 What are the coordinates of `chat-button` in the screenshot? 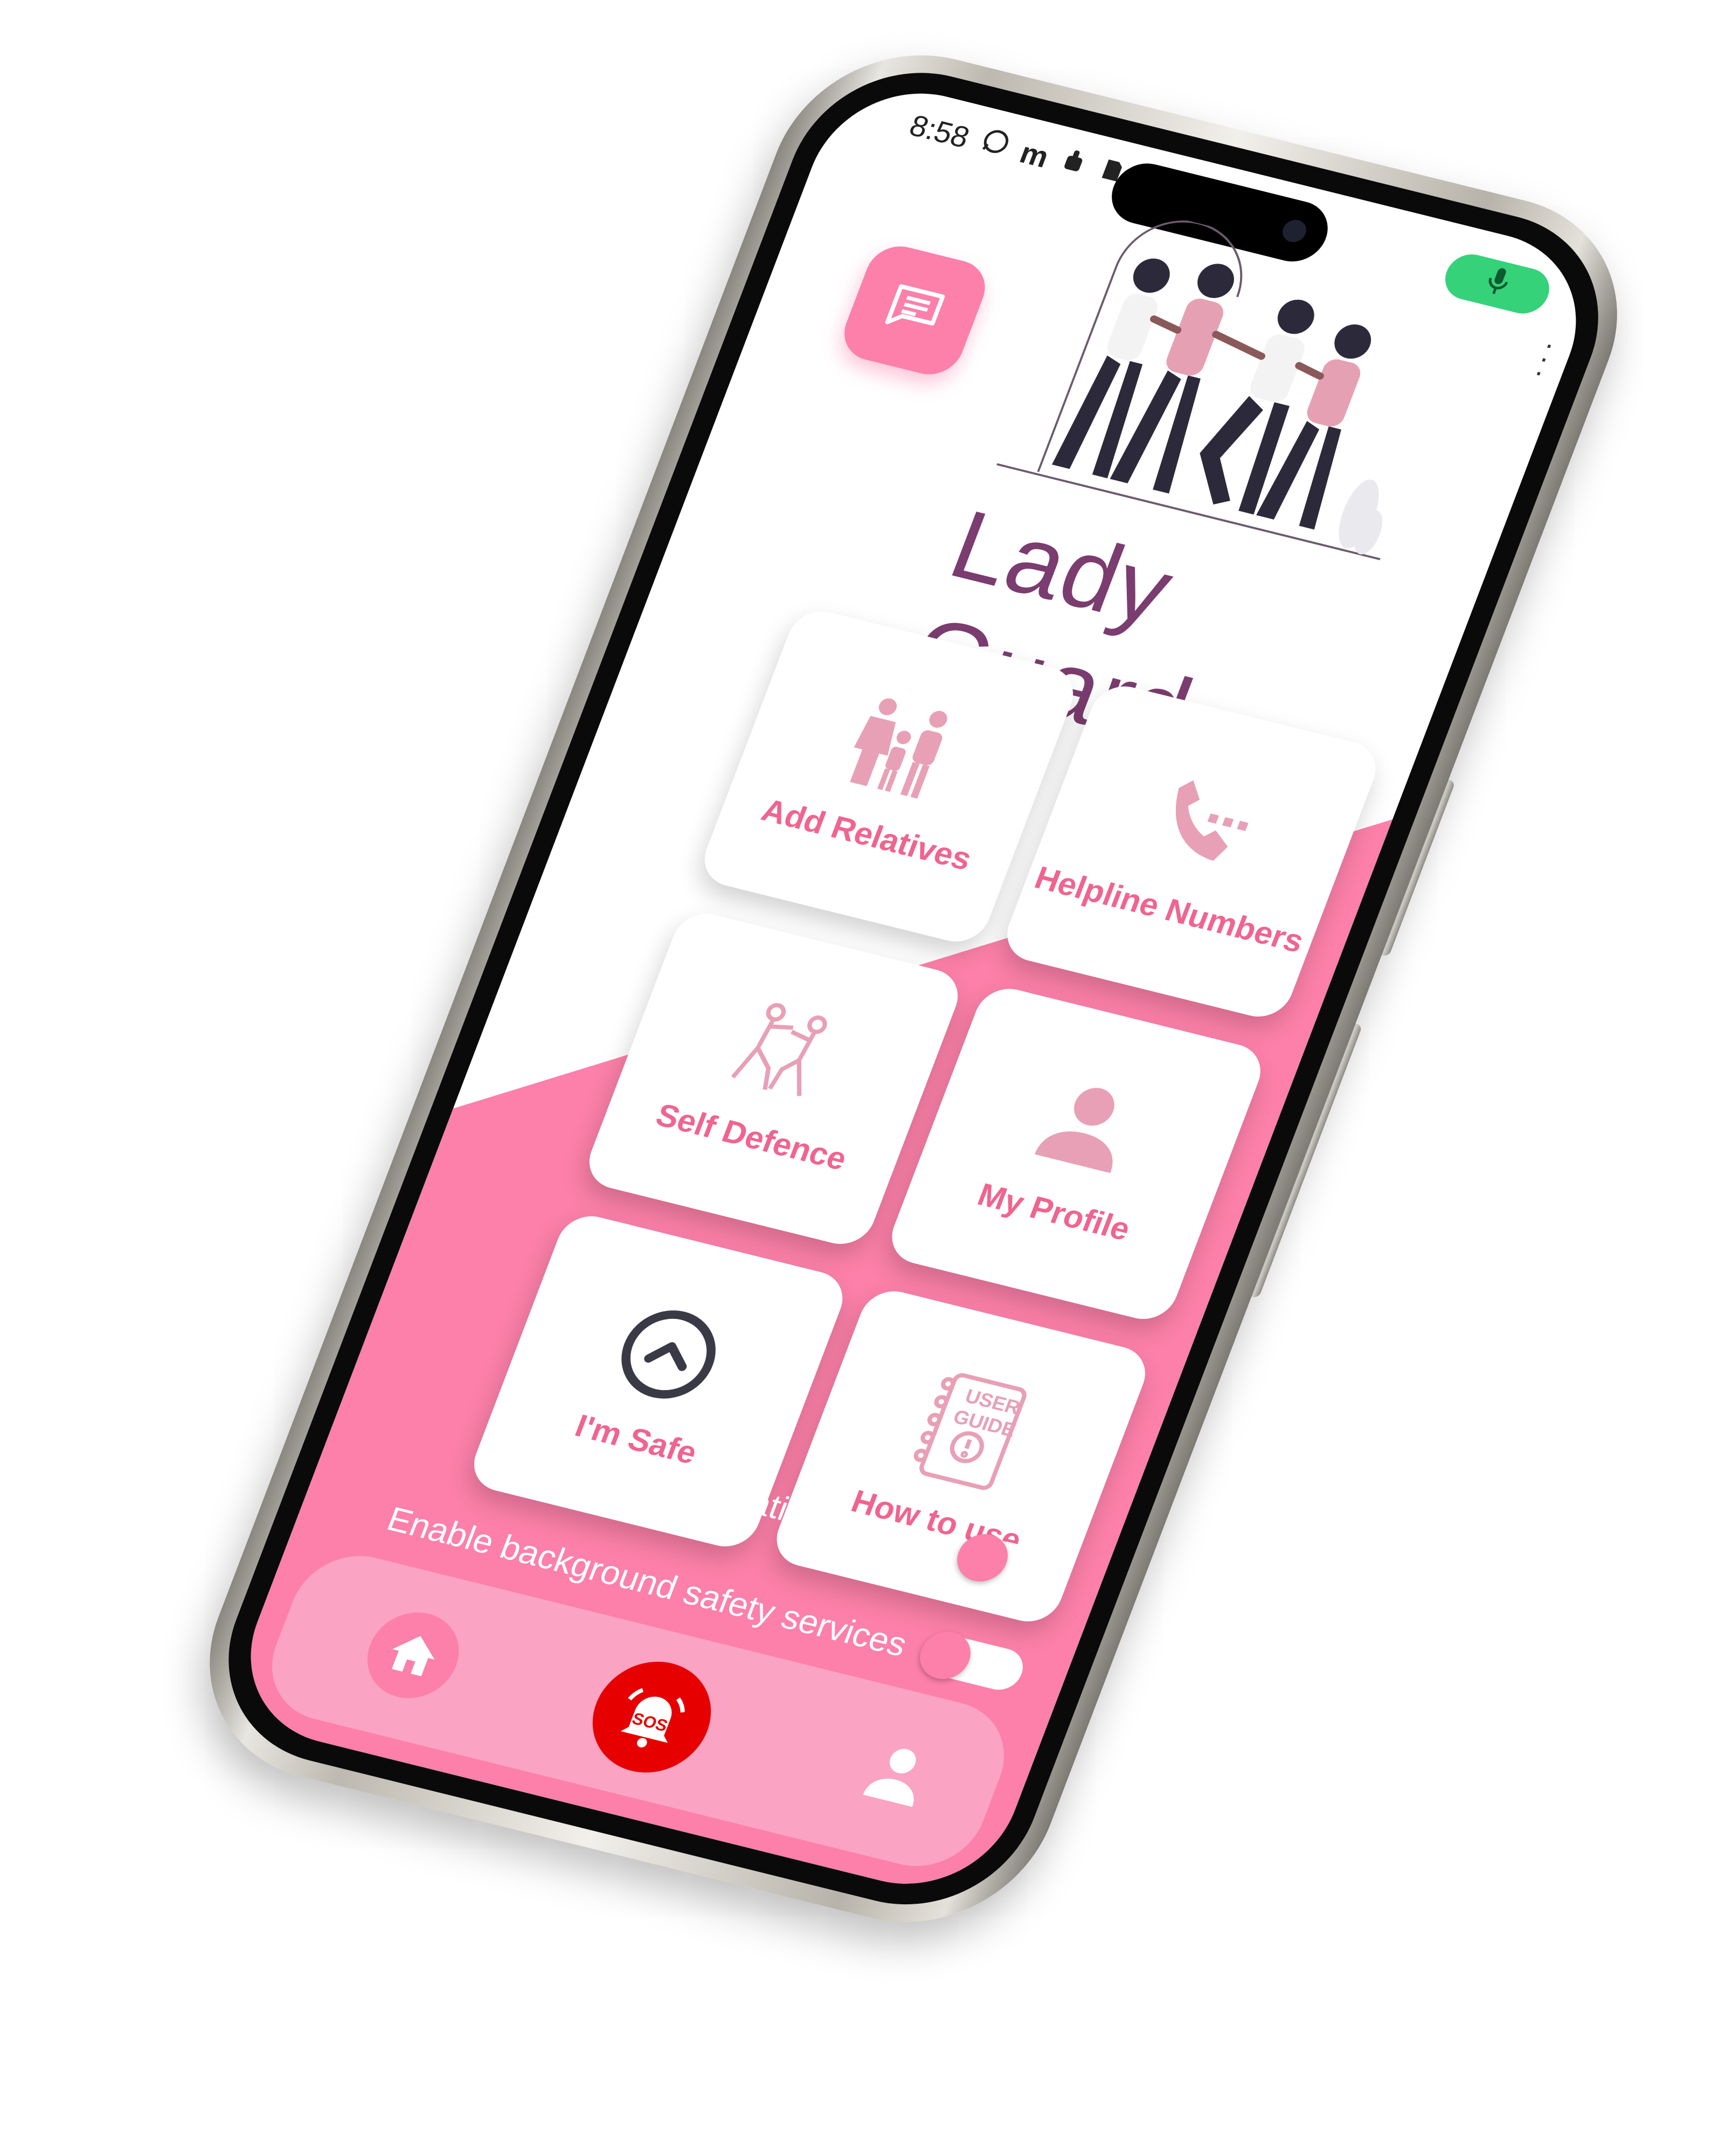 It's located at (914, 311).